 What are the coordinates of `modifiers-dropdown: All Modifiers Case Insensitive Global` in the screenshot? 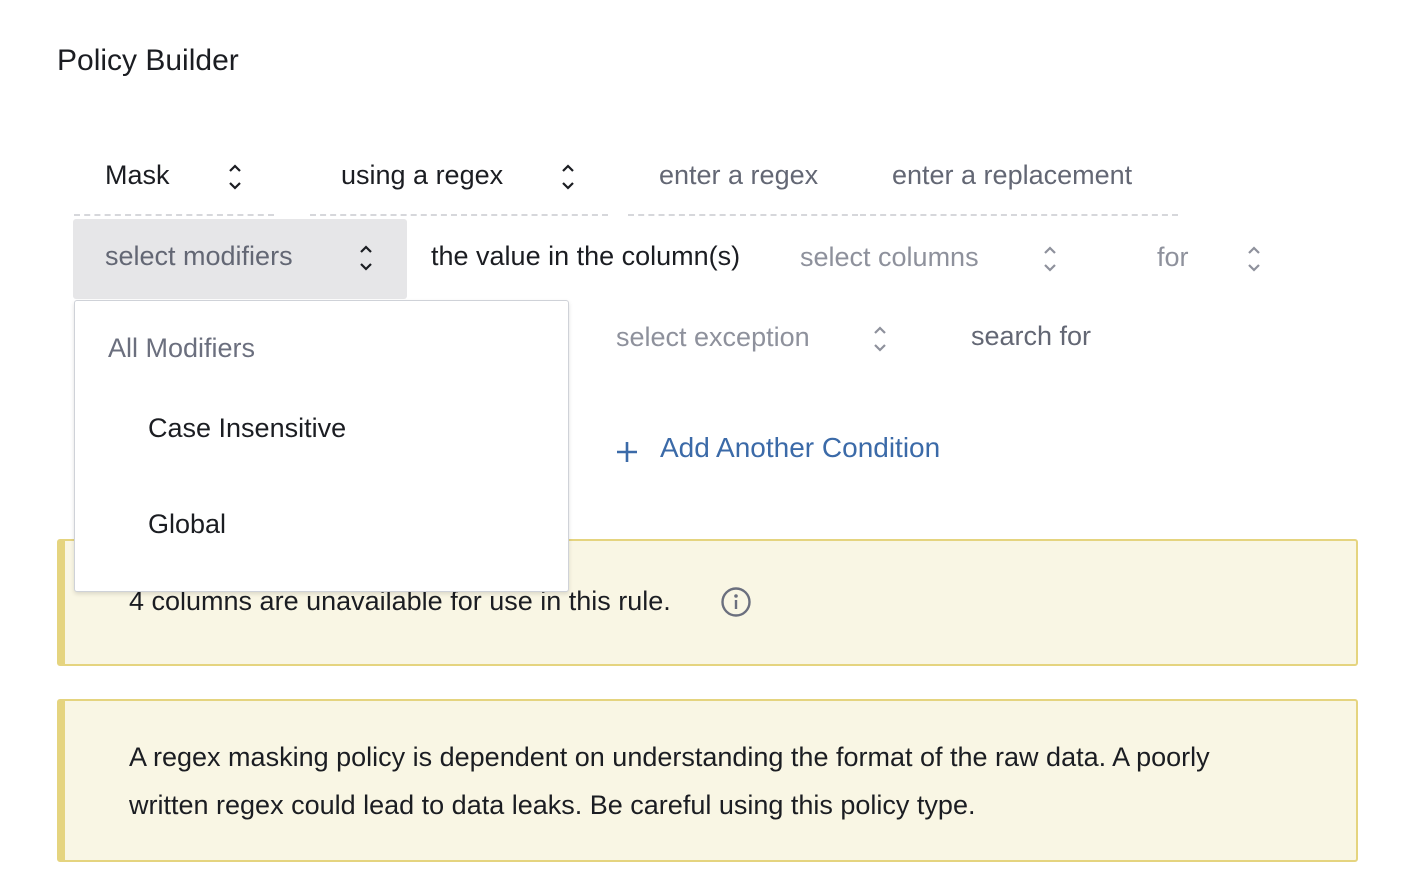 It's located at (321, 446).